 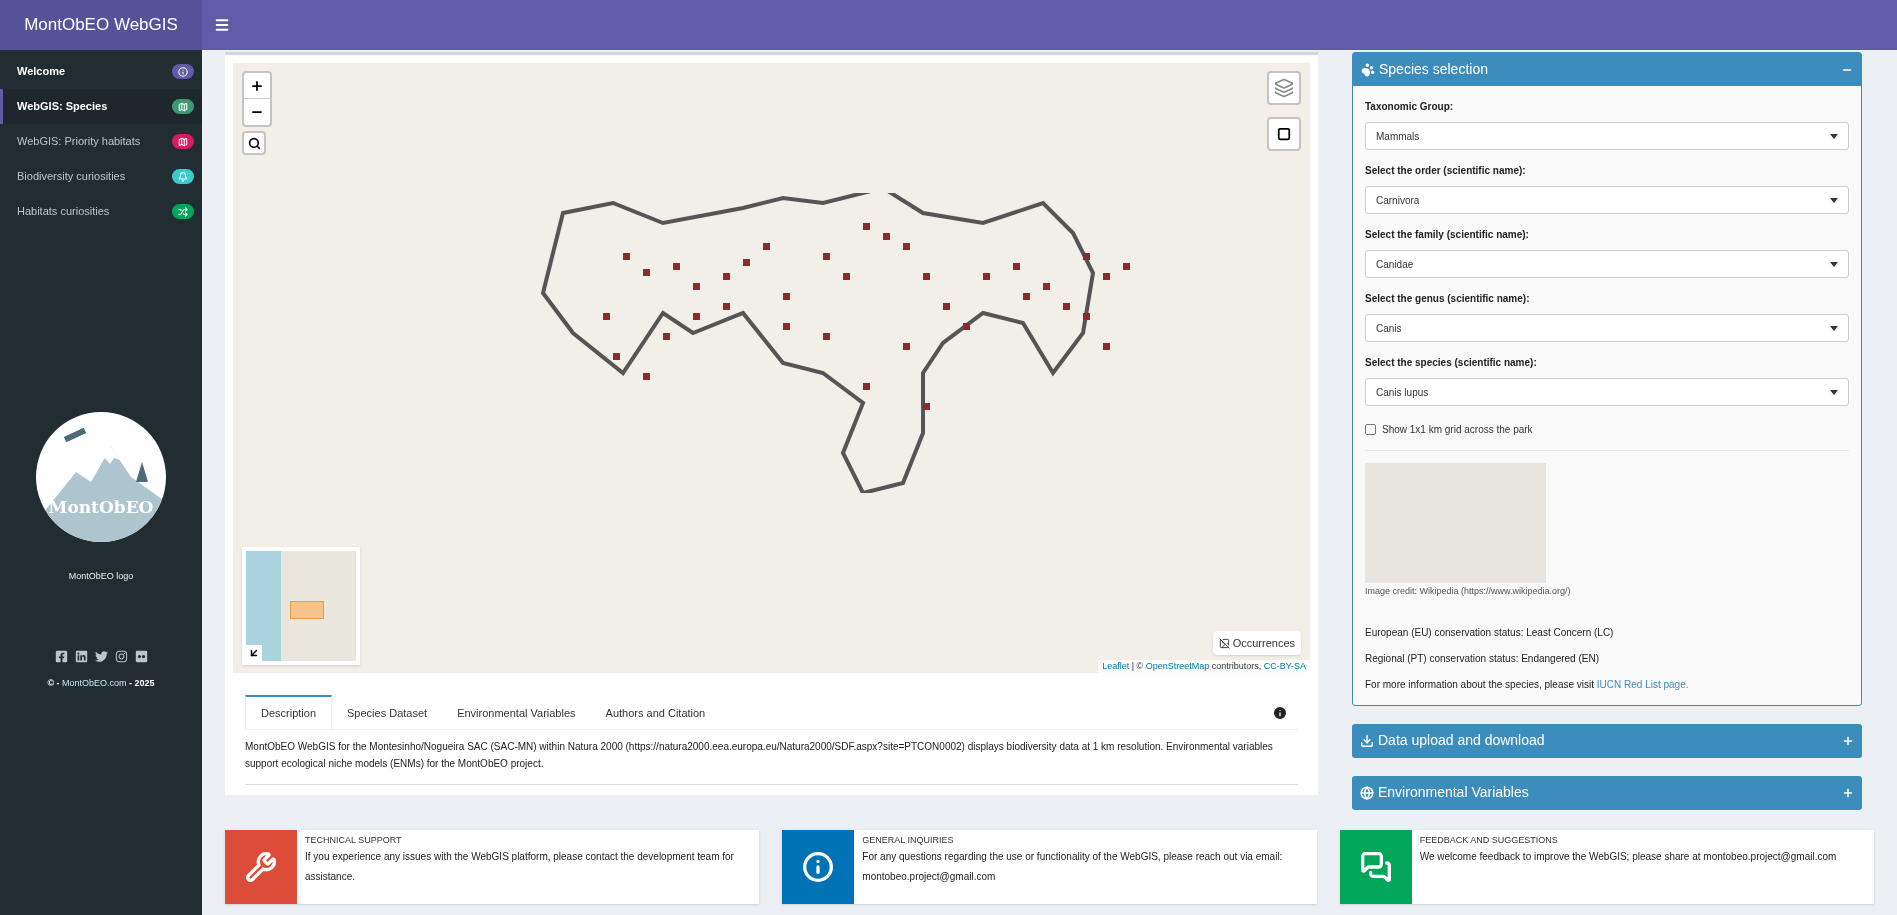 I want to click on search-icon, so click(x=254, y=143).